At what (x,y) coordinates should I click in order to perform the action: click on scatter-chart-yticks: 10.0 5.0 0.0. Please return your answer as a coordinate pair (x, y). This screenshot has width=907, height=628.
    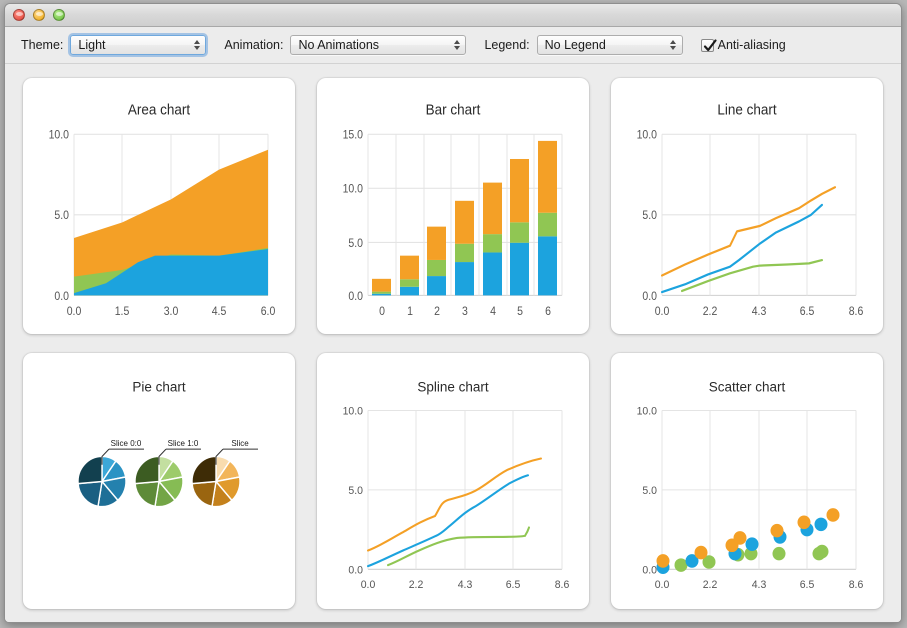
    Looking at the image, I should click on (647, 490).